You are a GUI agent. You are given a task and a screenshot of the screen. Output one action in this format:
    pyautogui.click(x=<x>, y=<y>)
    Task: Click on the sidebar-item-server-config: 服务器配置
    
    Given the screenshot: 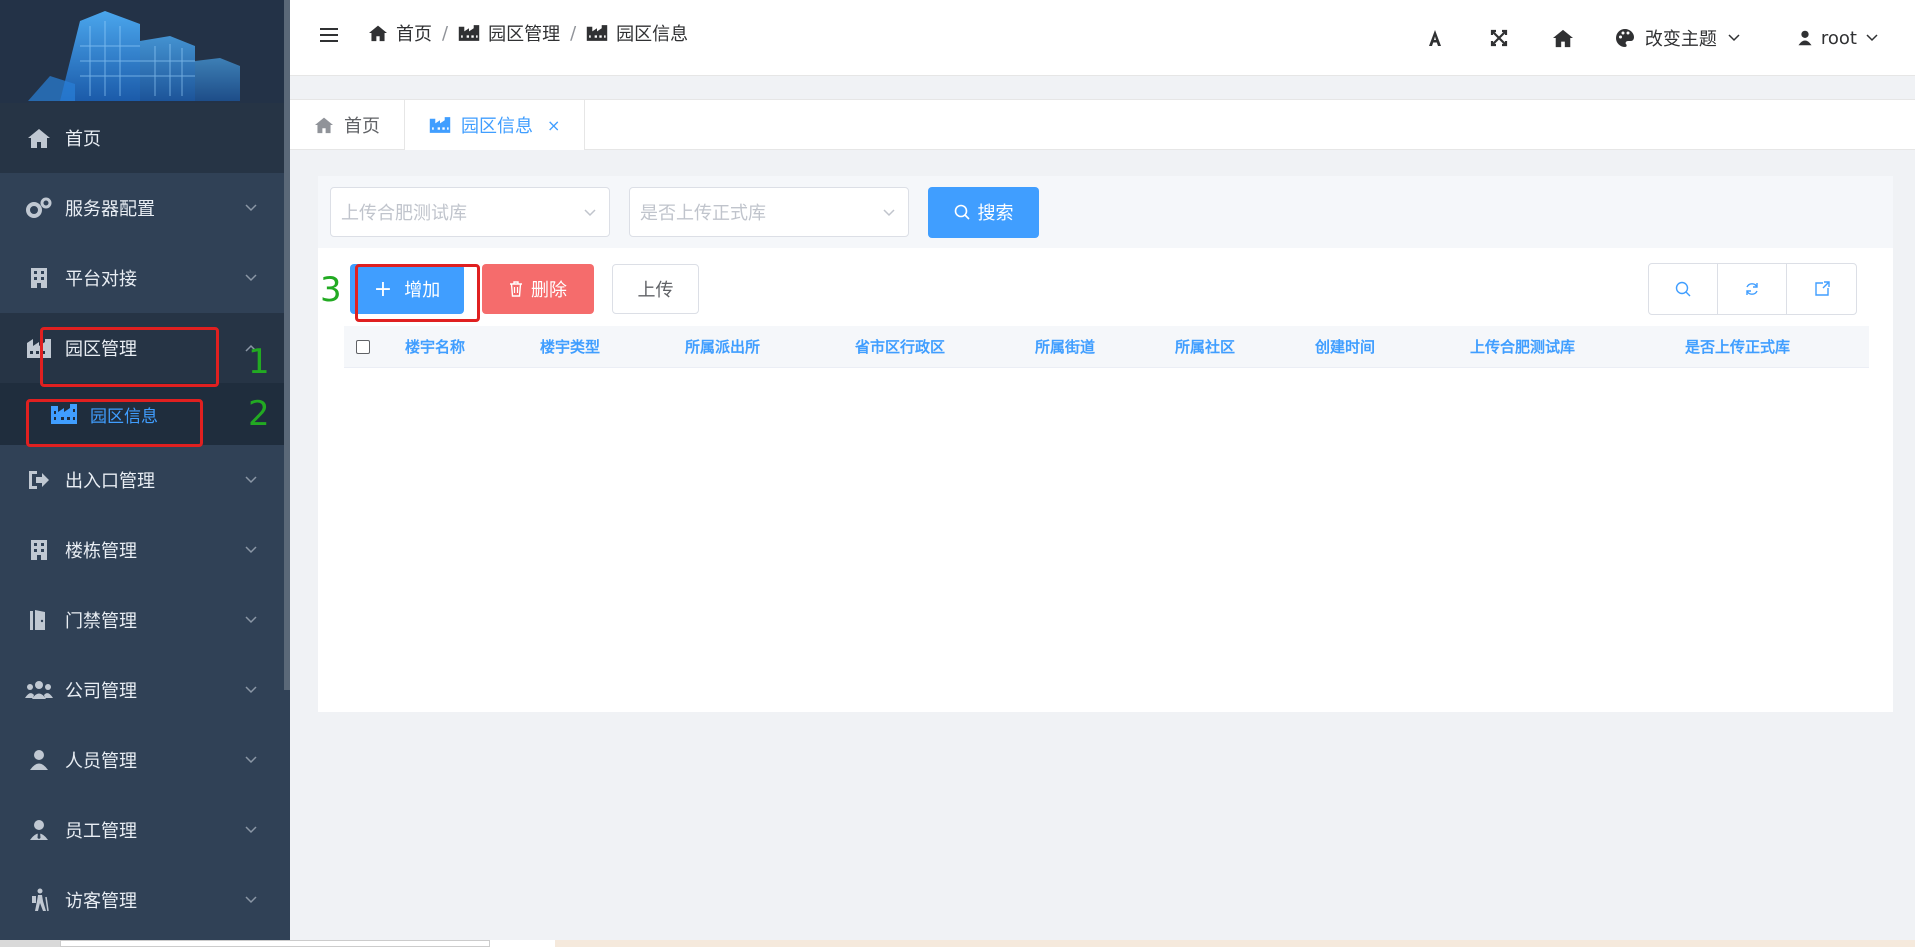 What is the action you would take?
    pyautogui.click(x=145, y=208)
    